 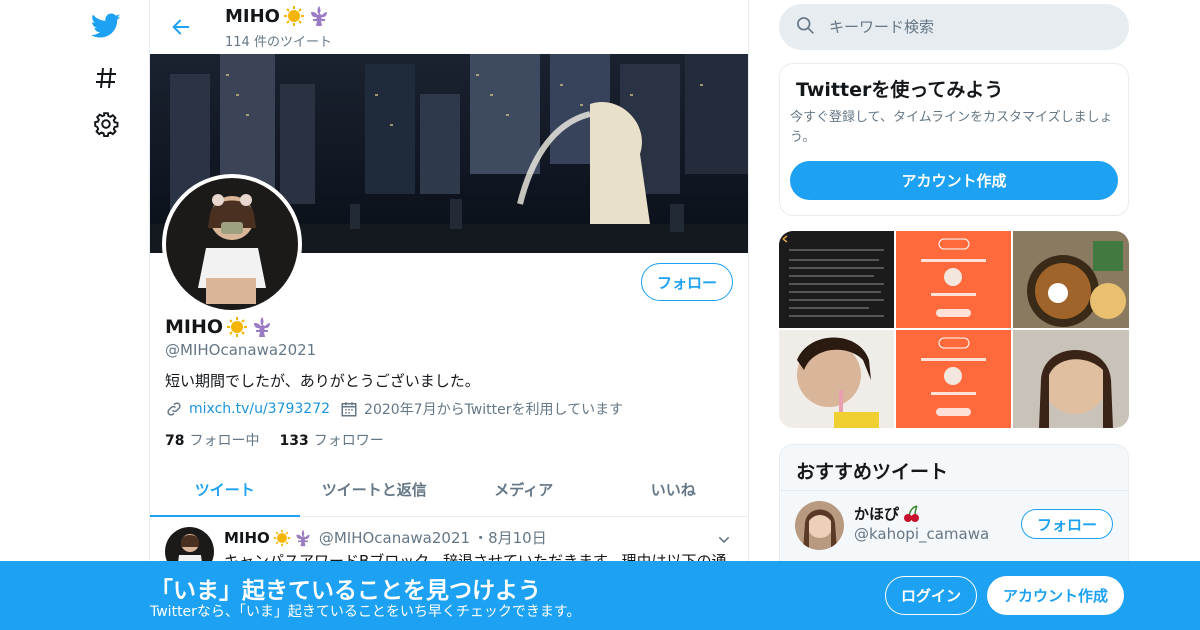 I want to click on media-grid, so click(x=954, y=329).